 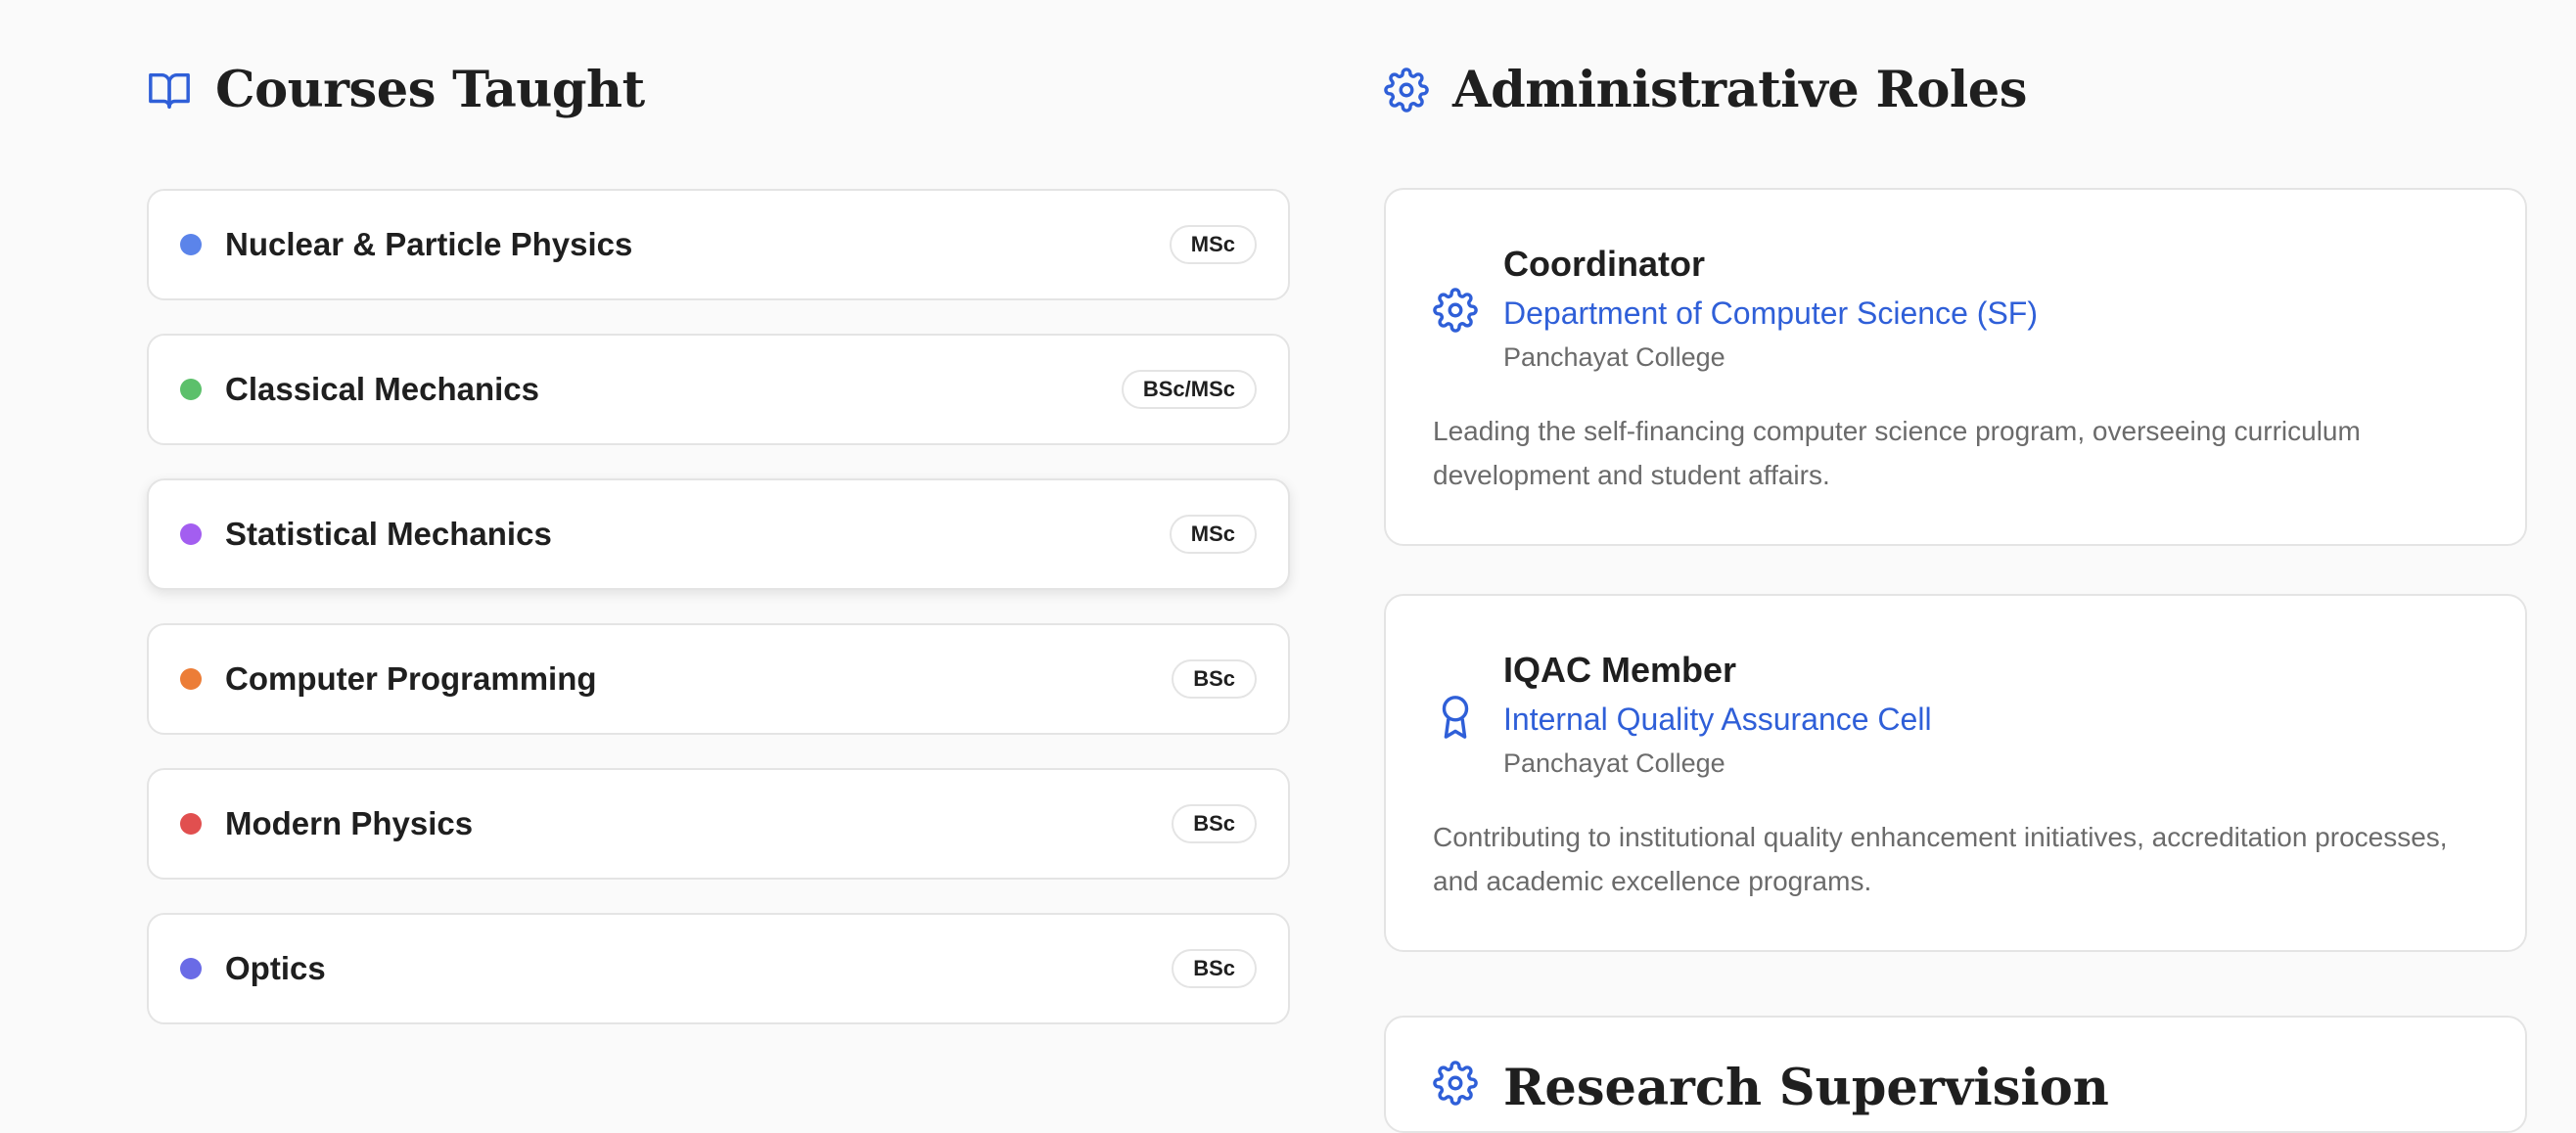 What do you see at coordinates (169, 90) in the screenshot?
I see `book-open-icon` at bounding box center [169, 90].